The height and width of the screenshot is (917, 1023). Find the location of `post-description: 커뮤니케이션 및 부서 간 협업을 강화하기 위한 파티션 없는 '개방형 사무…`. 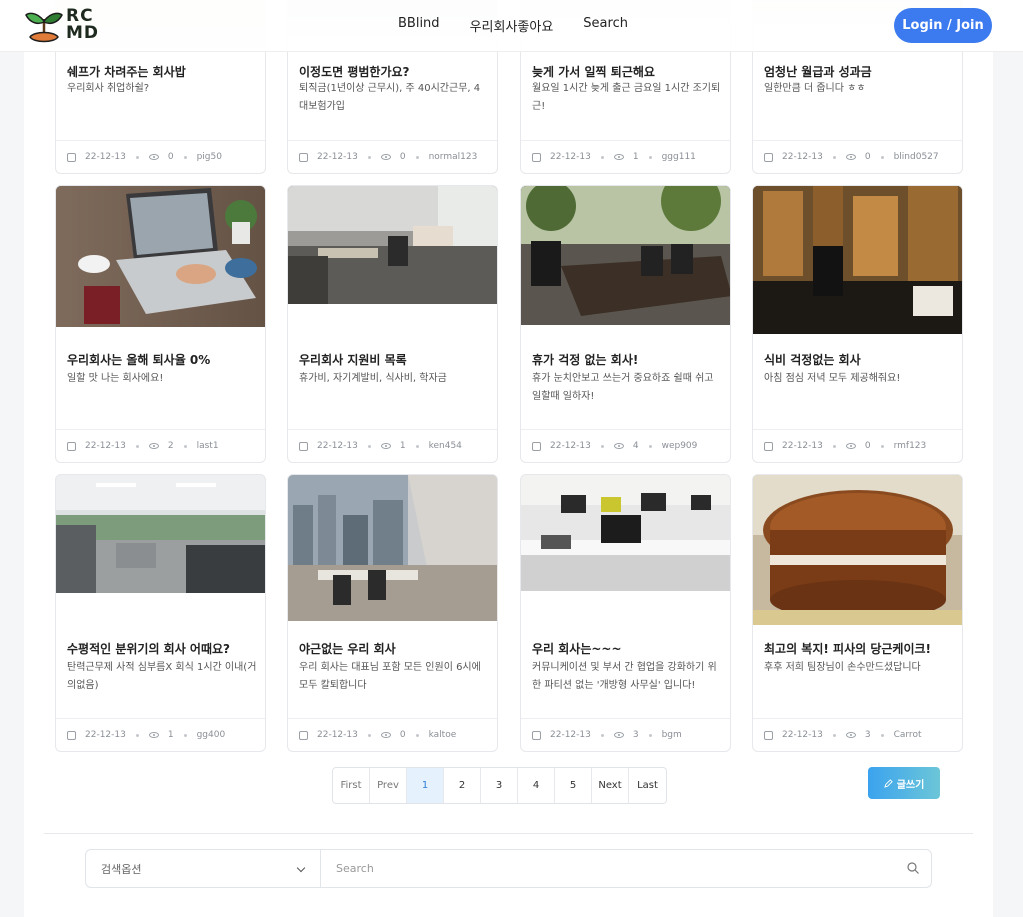

post-description: 커뮤니케이션 및 부서 간 협업을 강화하기 위한 파티션 없는 '개방형 사무… is located at coordinates (624, 676).